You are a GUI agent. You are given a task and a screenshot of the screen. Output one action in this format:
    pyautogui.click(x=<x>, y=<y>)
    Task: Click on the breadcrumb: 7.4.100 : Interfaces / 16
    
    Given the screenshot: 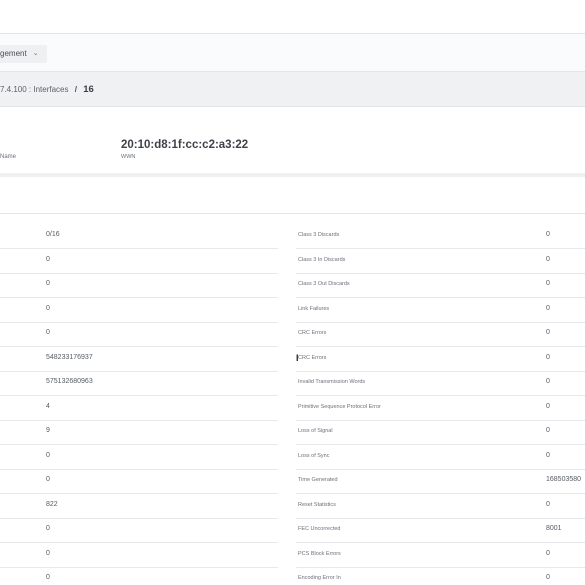 What is the action you would take?
    pyautogui.click(x=47, y=89)
    